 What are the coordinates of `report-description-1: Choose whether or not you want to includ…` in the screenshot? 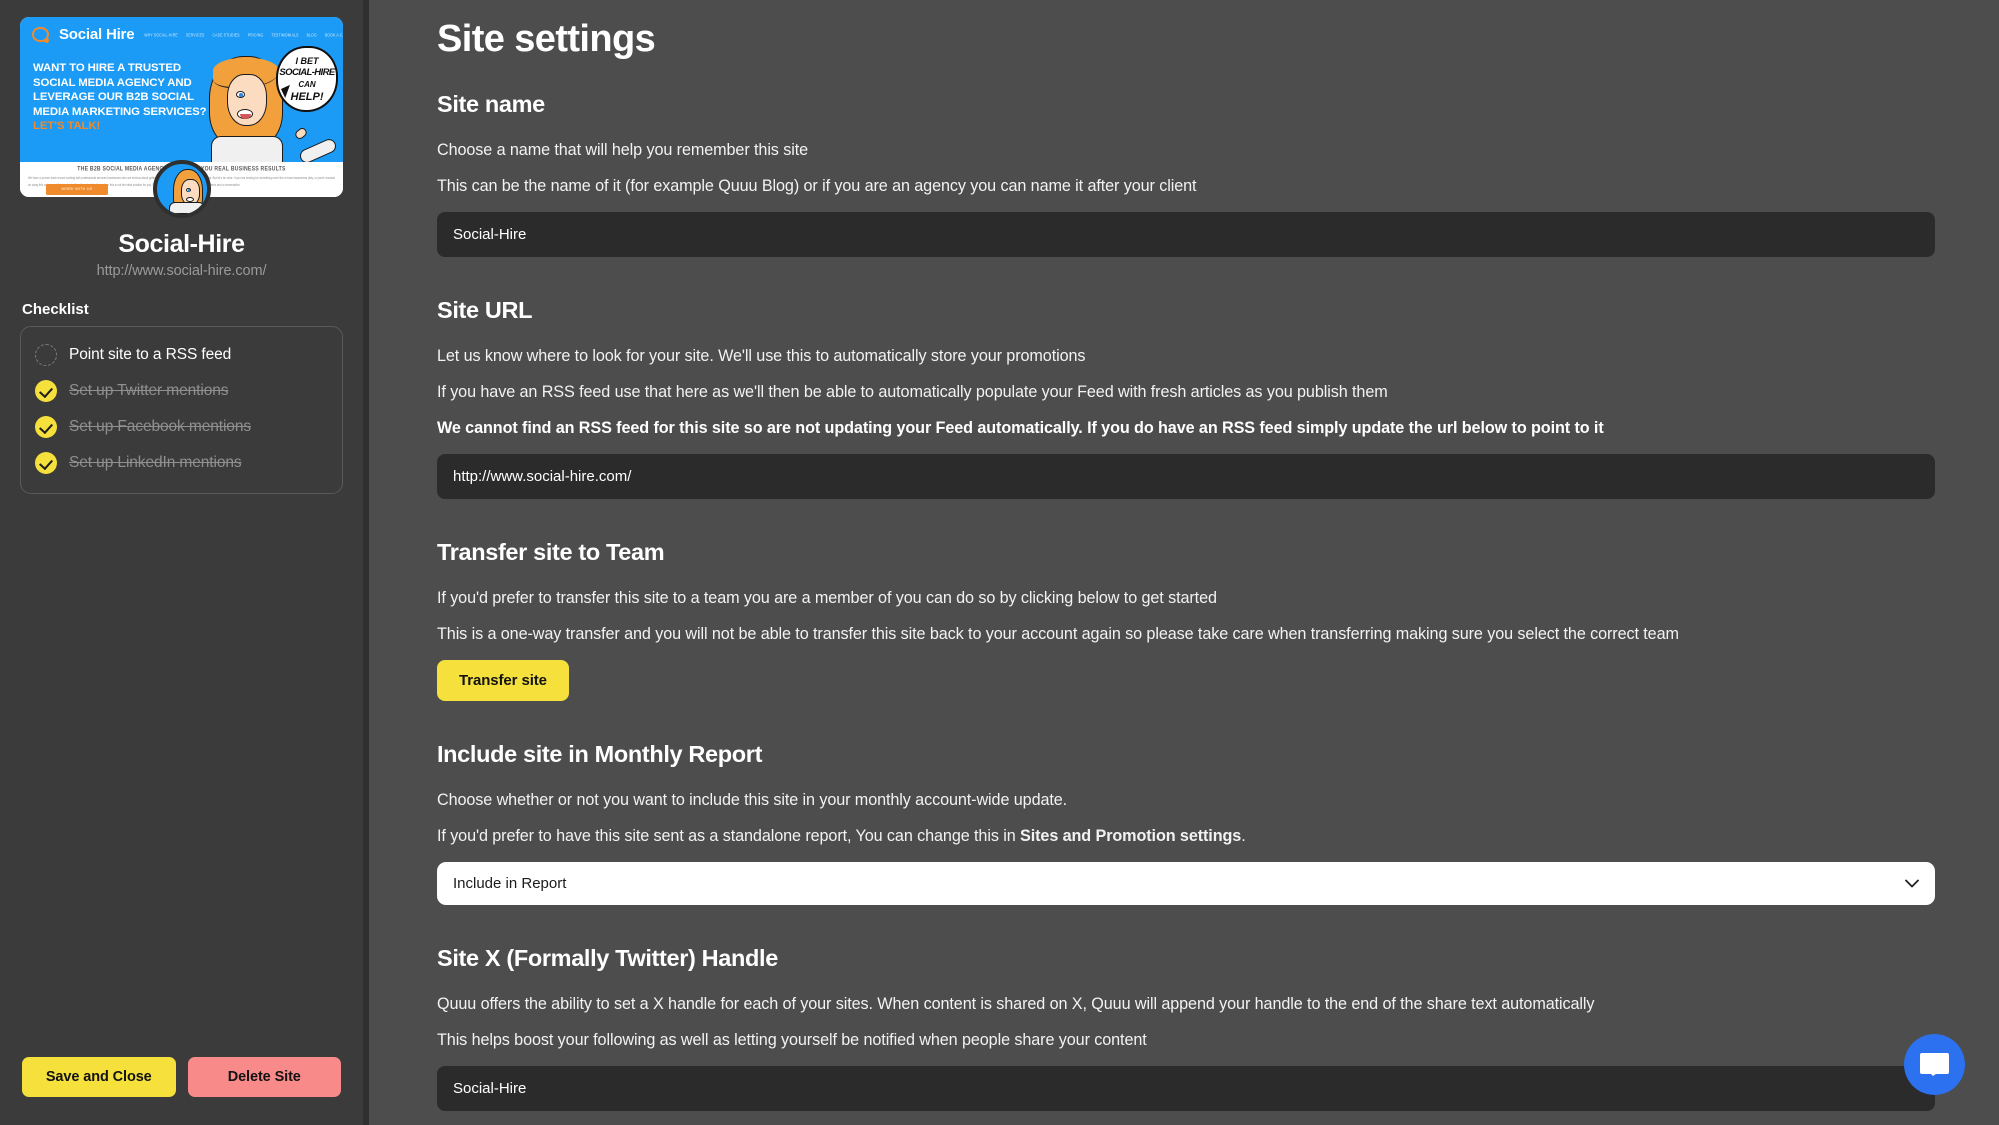 It's located at (752, 800).